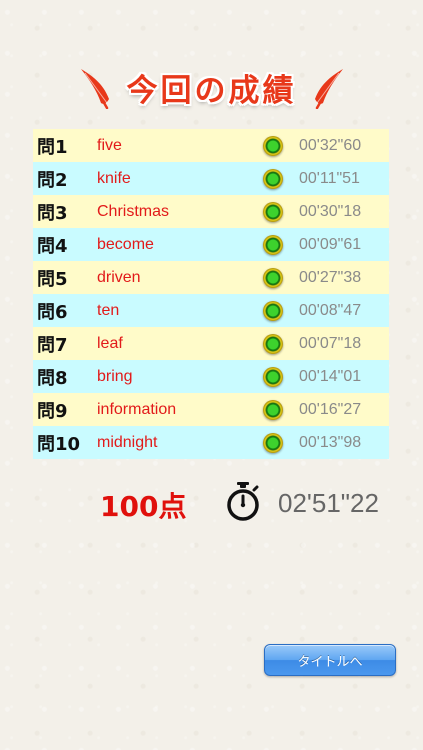 The height and width of the screenshot is (750, 423). What do you see at coordinates (330, 660) in the screenshot?
I see `back-to-title-button: タイトルへ` at bounding box center [330, 660].